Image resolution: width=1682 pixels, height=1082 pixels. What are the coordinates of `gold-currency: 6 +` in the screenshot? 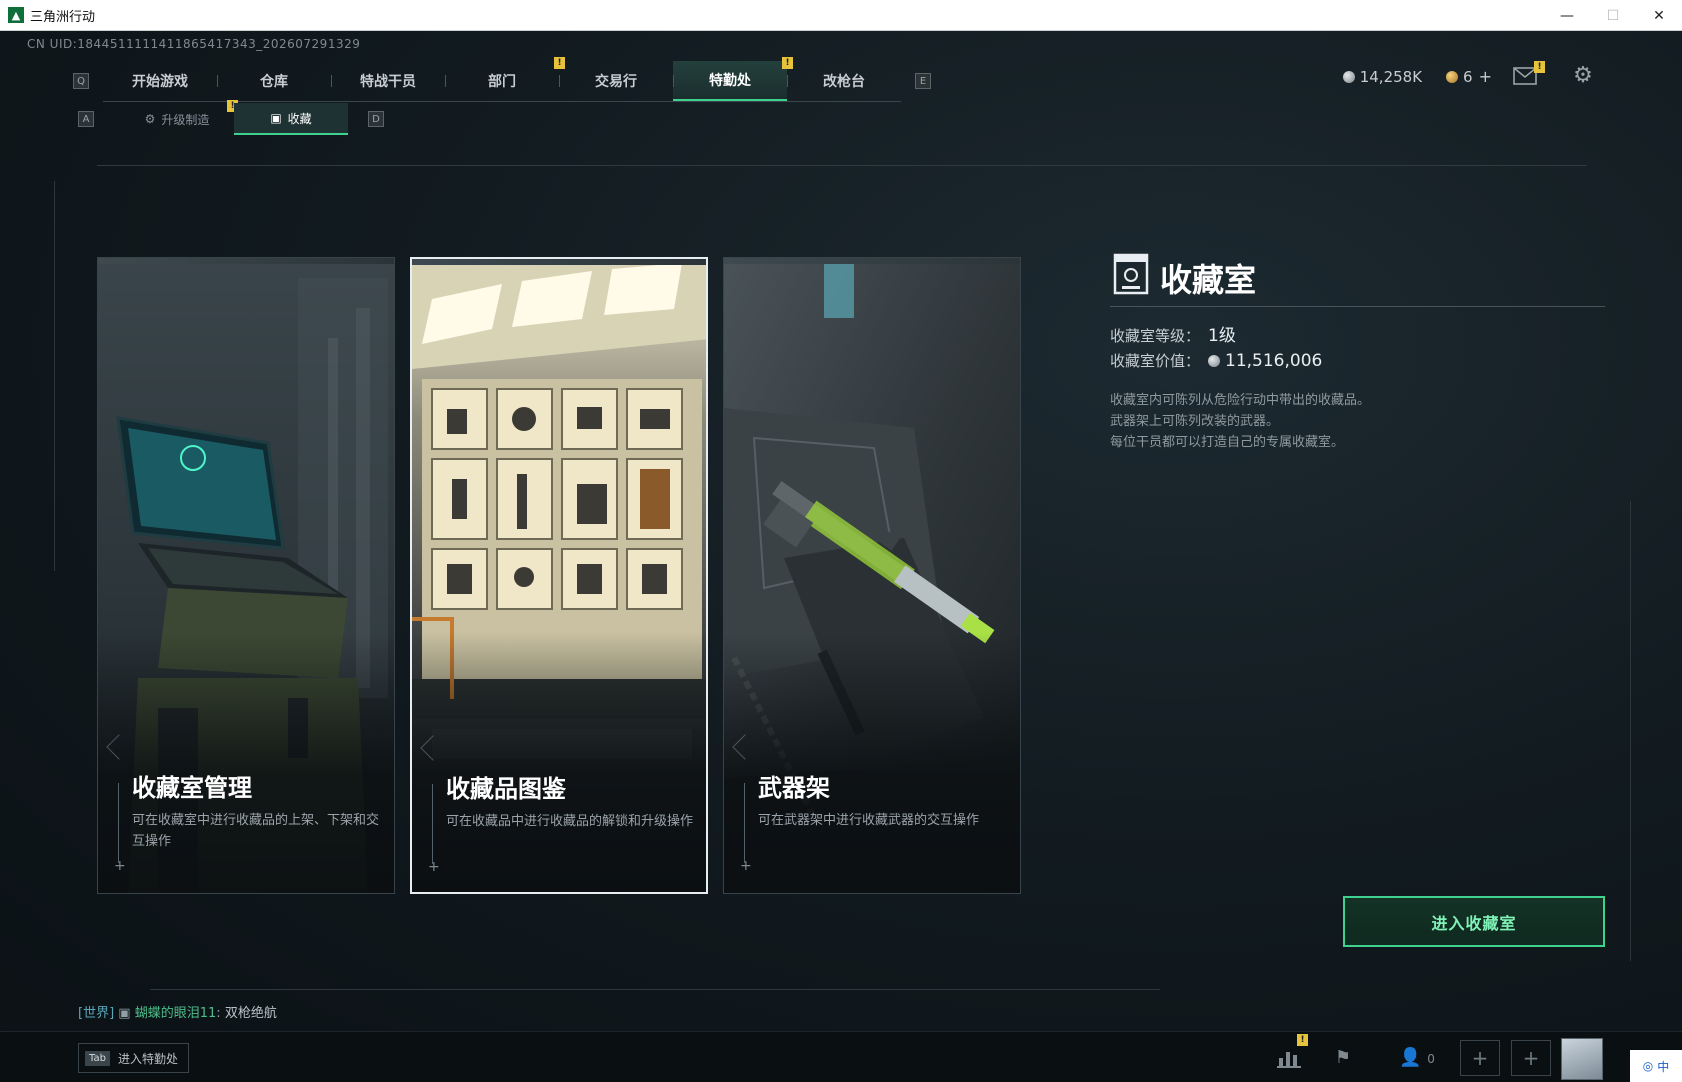 It's located at (1469, 76).